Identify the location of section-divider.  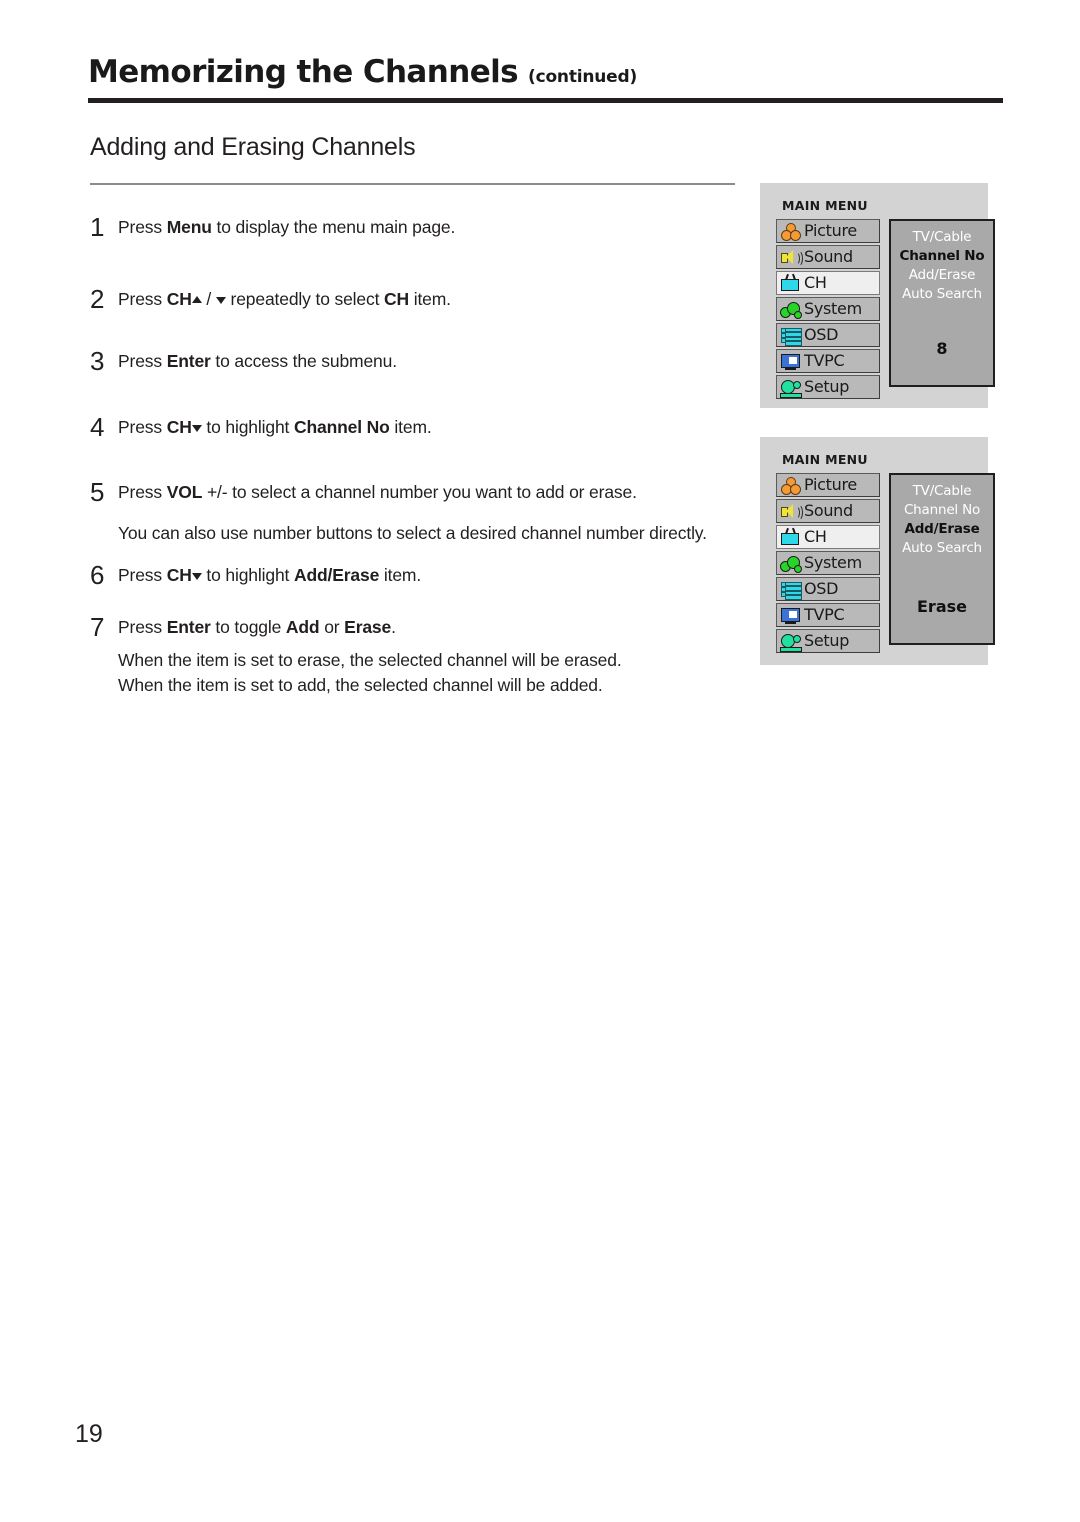
(412, 184).